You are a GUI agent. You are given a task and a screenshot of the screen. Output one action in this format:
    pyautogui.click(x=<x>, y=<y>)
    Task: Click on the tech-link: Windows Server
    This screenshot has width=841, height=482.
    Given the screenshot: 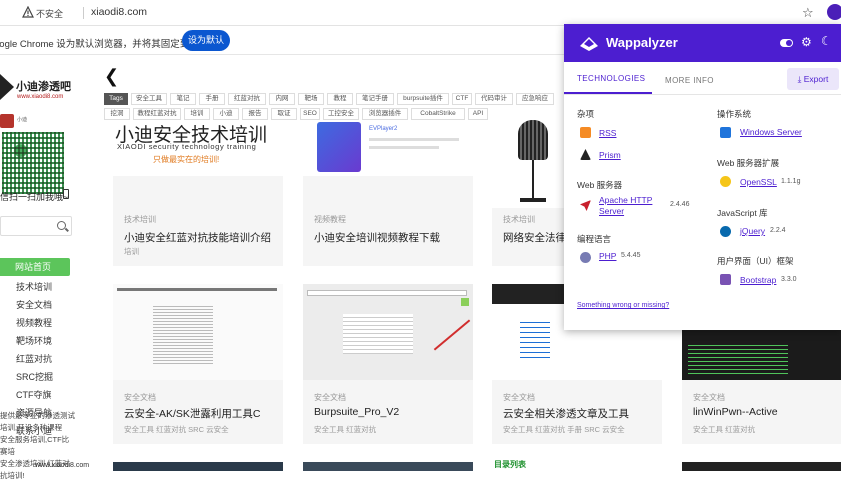 What is the action you would take?
    pyautogui.click(x=771, y=132)
    